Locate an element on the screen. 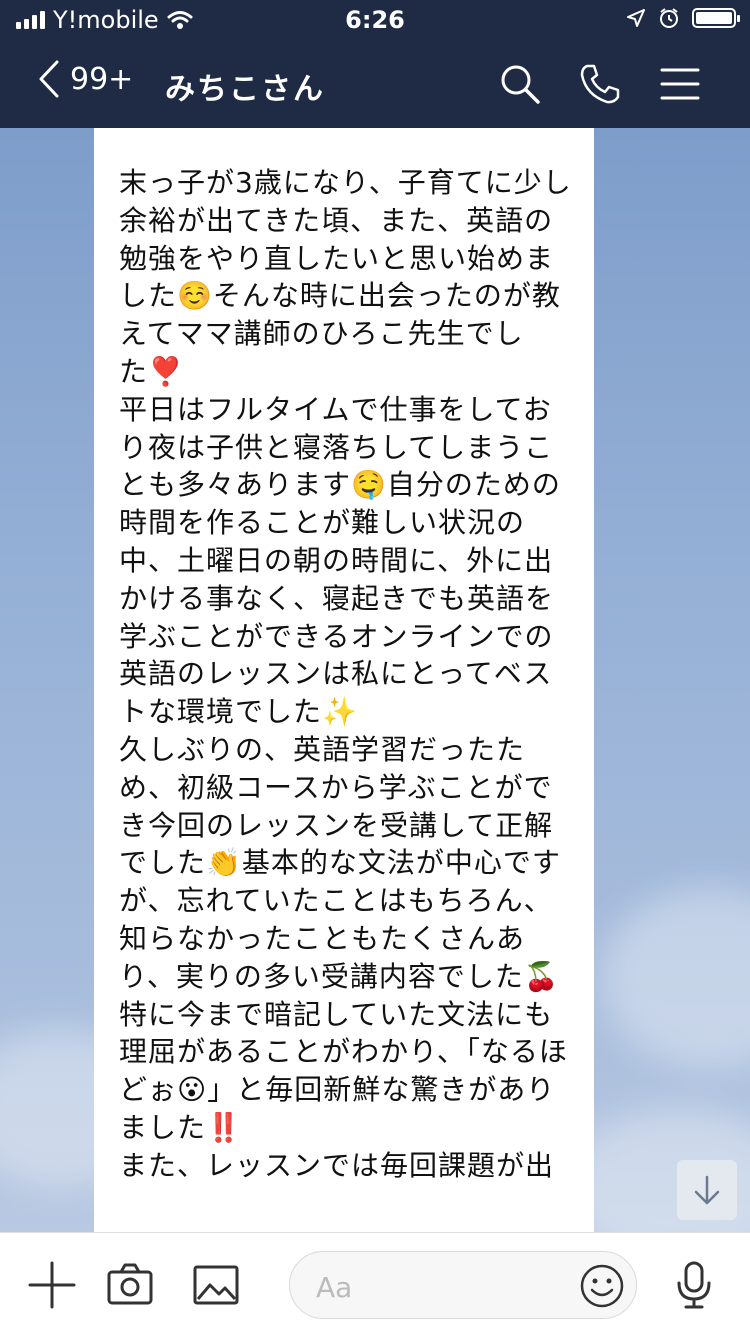 This screenshot has width=750, height=1335. status-right is located at coordinates (683, 18).